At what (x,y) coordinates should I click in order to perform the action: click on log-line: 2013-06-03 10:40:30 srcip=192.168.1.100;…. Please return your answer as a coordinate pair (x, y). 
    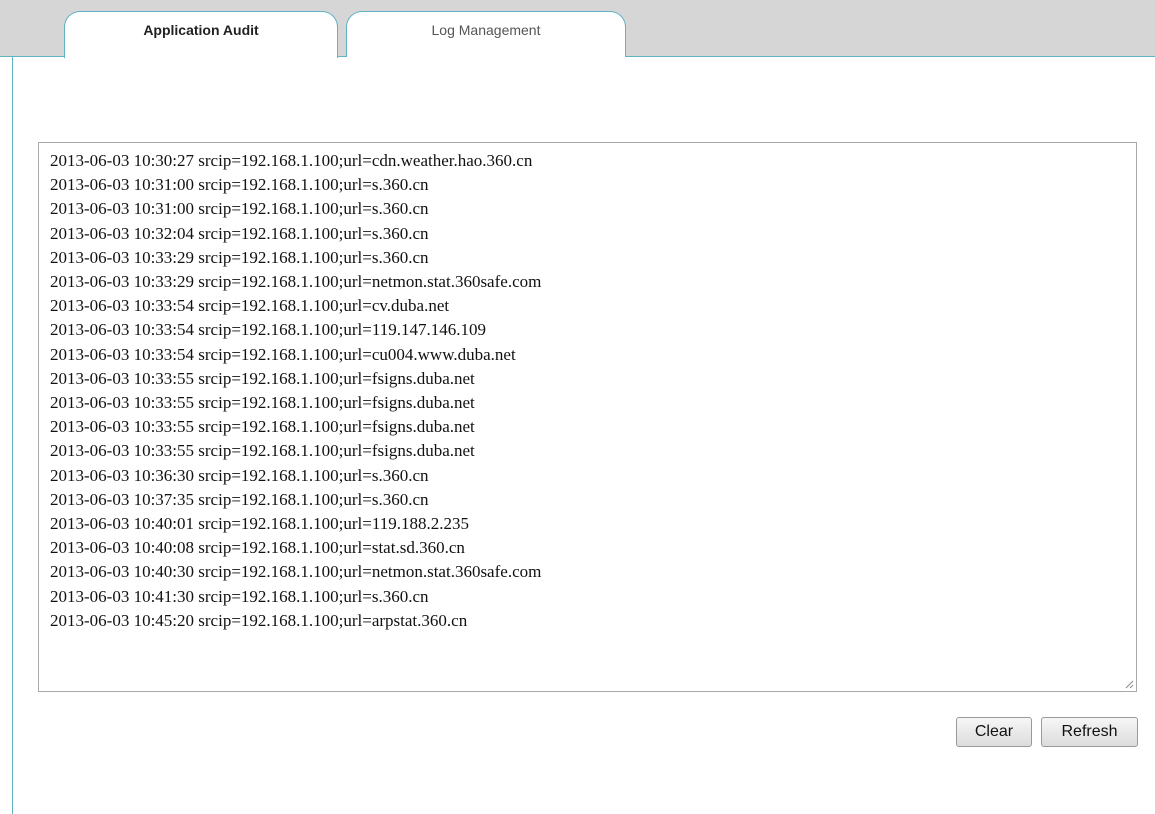
    Looking at the image, I should click on (296, 572).